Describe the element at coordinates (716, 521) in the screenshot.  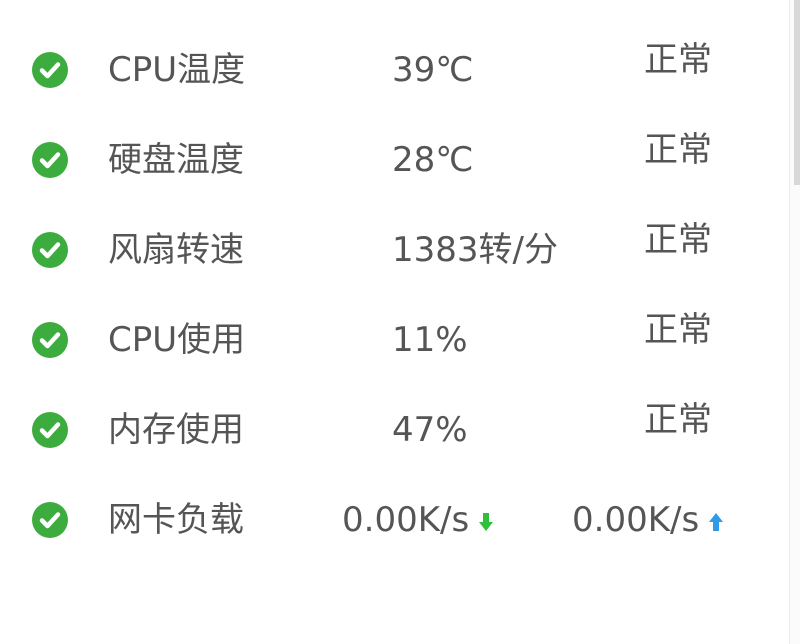
I see `arrow-up-icon` at that location.